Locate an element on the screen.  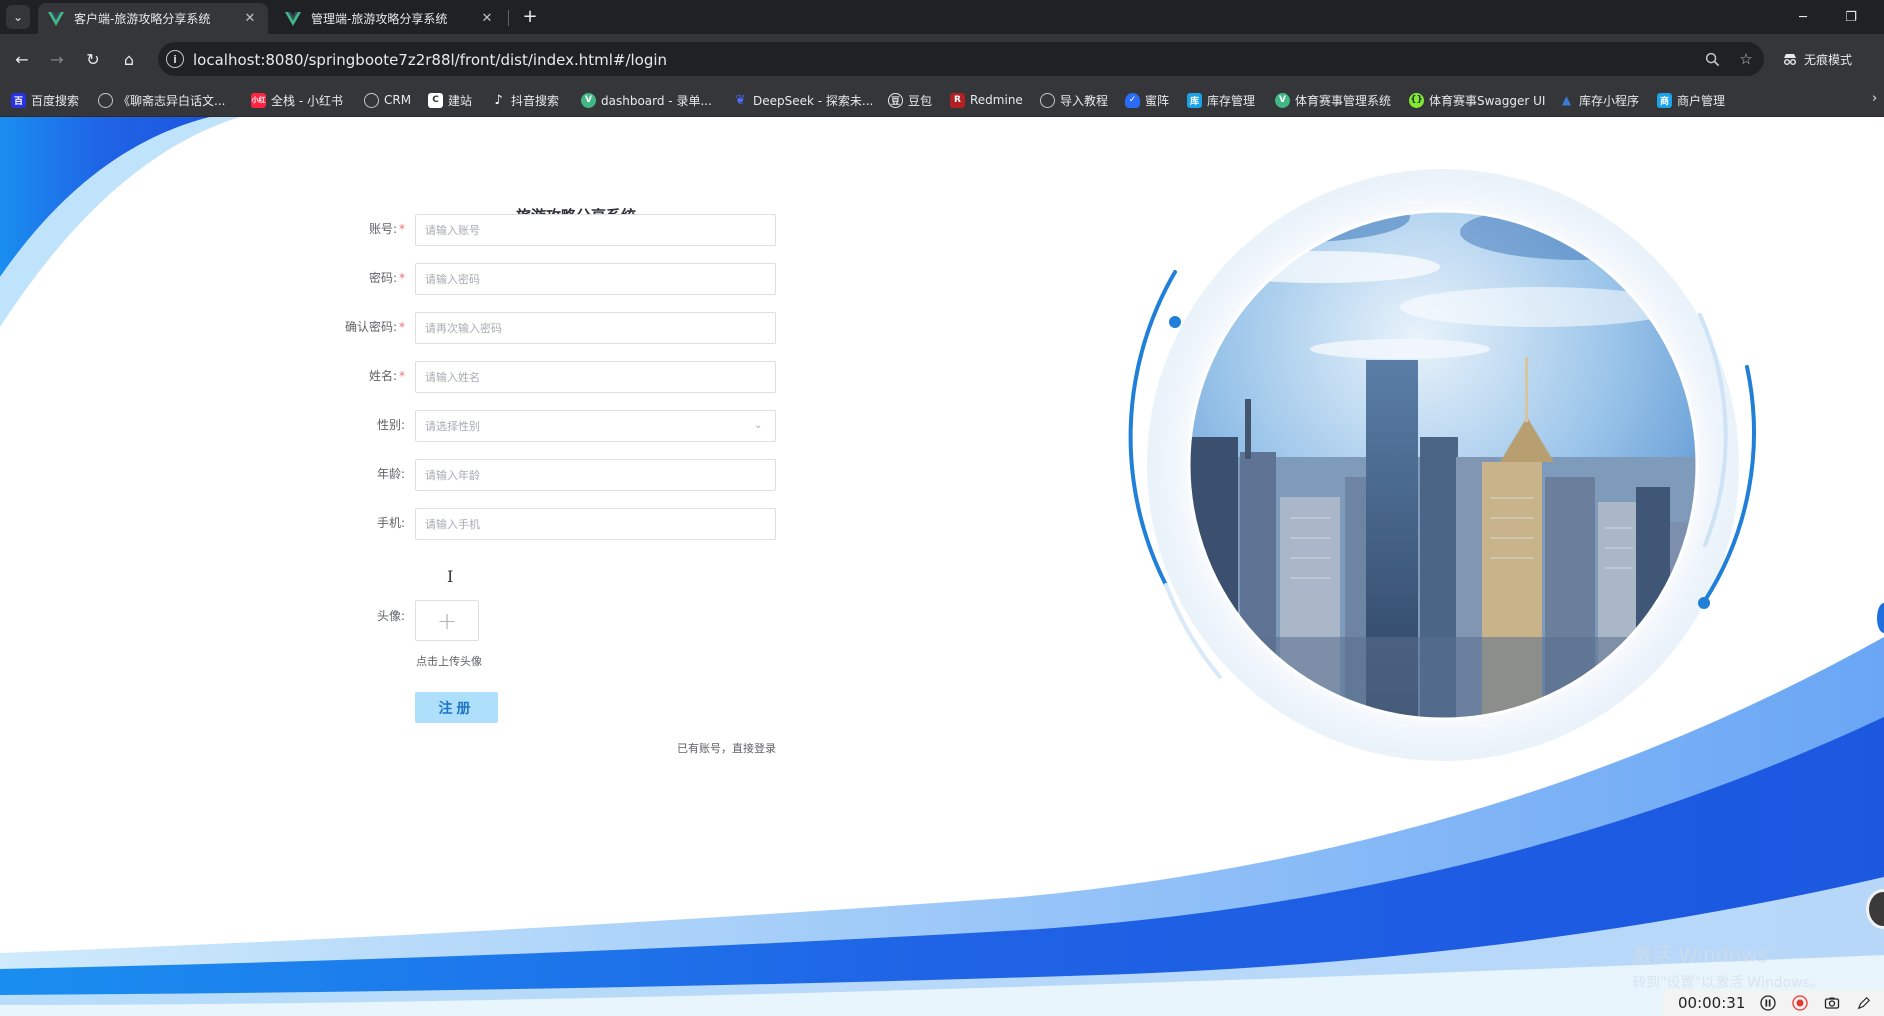
bookmark-item: 导入教程 is located at coordinates (1074, 100).